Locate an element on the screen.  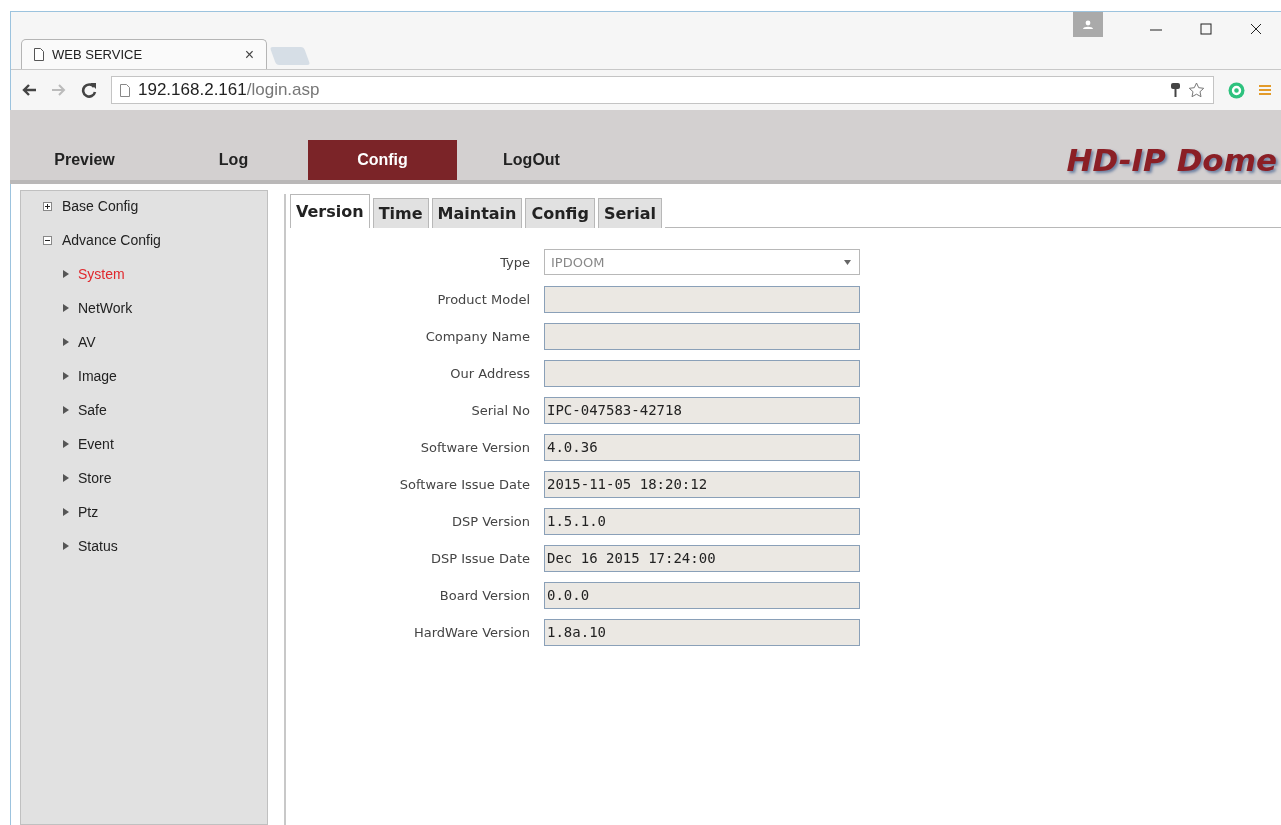
field-label: Company Name is located at coordinates (477, 336).